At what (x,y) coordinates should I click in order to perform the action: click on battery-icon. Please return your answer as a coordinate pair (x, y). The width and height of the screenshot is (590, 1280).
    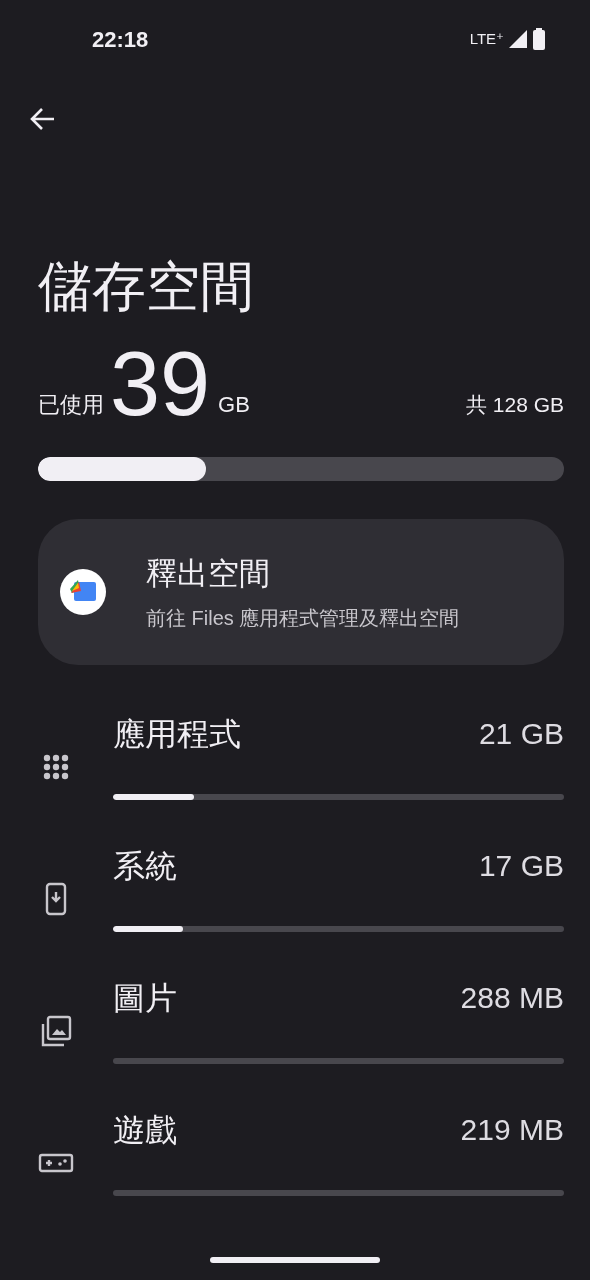
    Looking at the image, I should click on (539, 39).